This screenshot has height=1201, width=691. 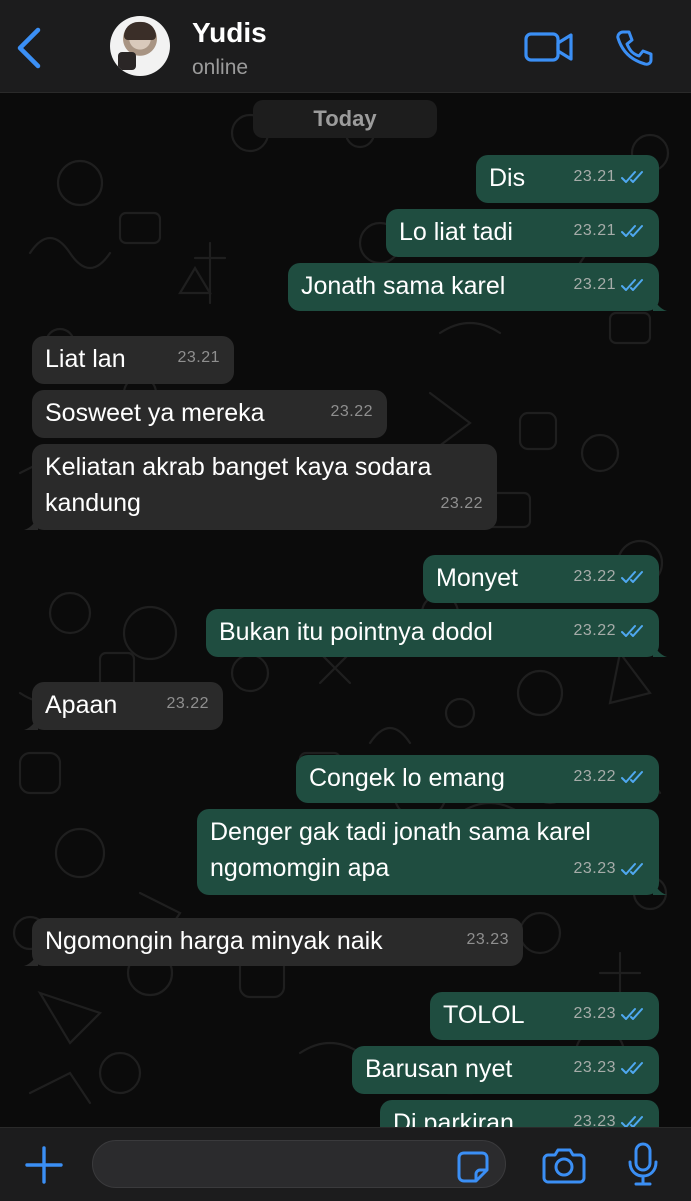 What do you see at coordinates (519, 1113) in the screenshot?
I see `message-bubble-outgoing: Di parkiran 23.23` at bounding box center [519, 1113].